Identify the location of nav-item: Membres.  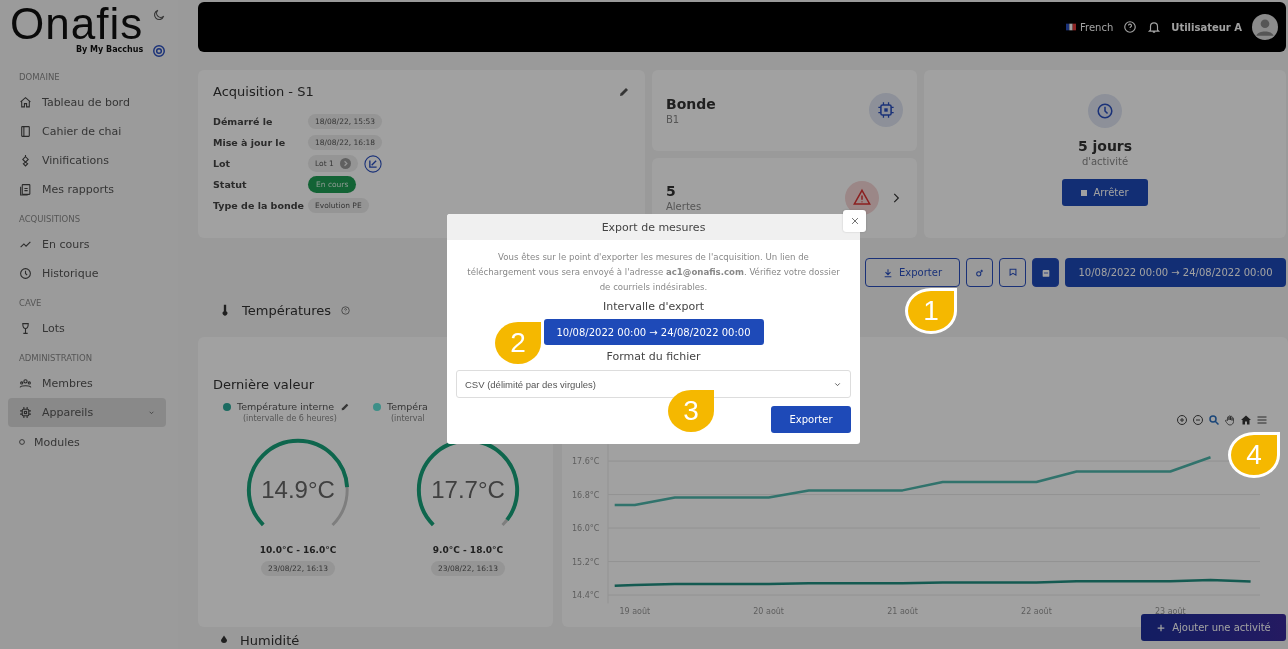
(87, 383).